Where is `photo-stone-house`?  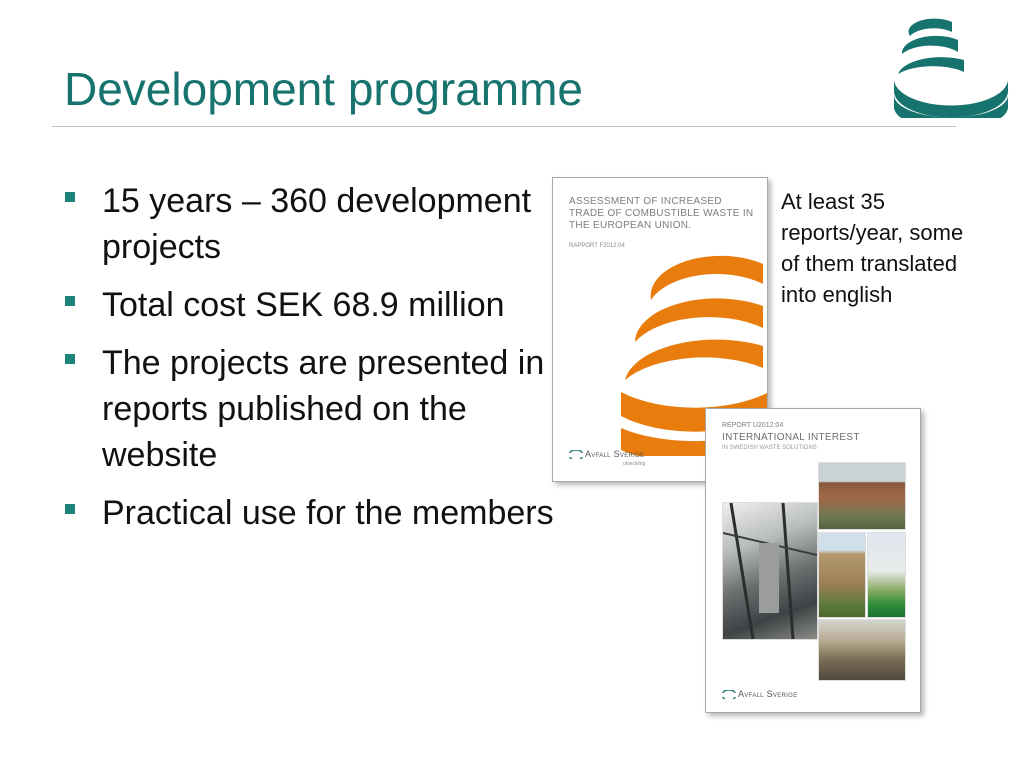 photo-stone-house is located at coordinates (842, 575).